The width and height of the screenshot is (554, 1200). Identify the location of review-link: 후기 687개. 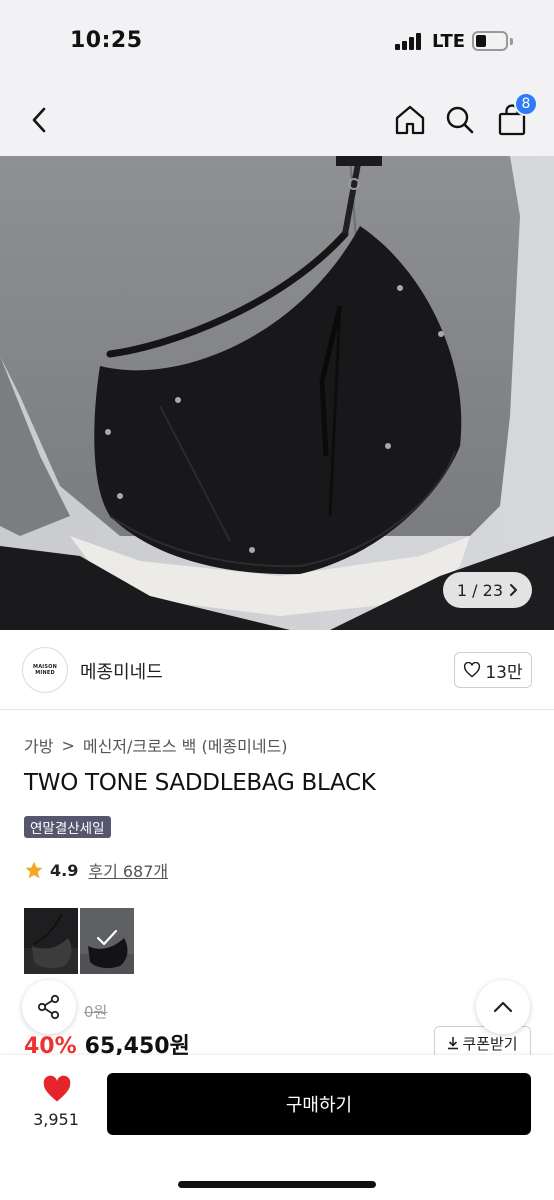
(128, 870).